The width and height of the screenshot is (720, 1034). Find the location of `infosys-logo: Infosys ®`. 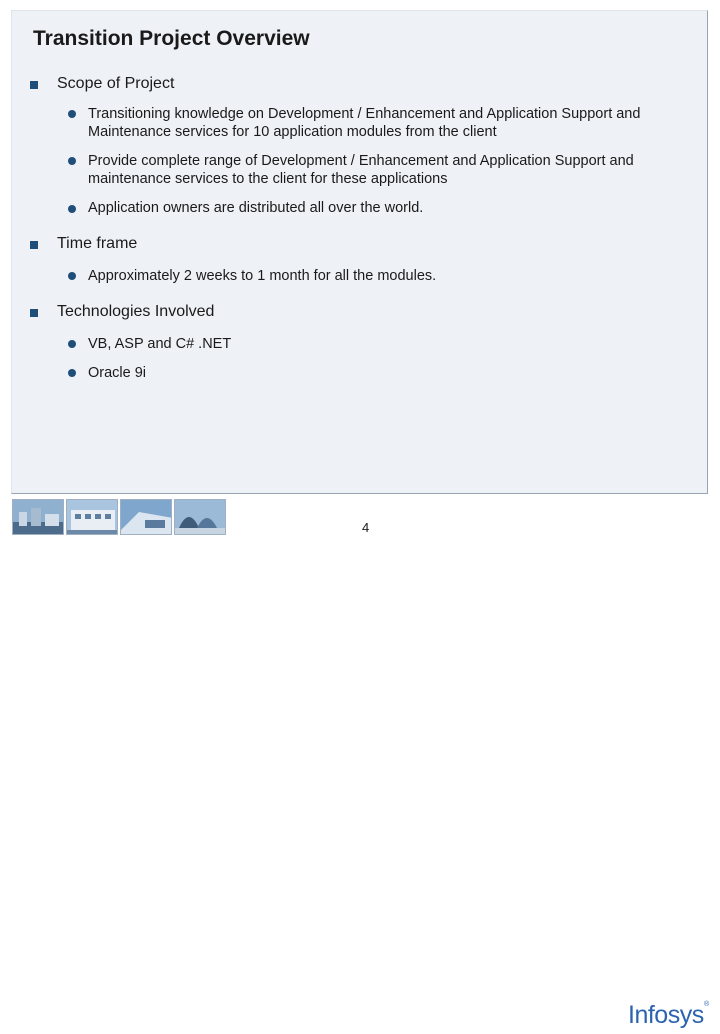

infosys-logo: Infosys ® is located at coordinates (669, 1013).